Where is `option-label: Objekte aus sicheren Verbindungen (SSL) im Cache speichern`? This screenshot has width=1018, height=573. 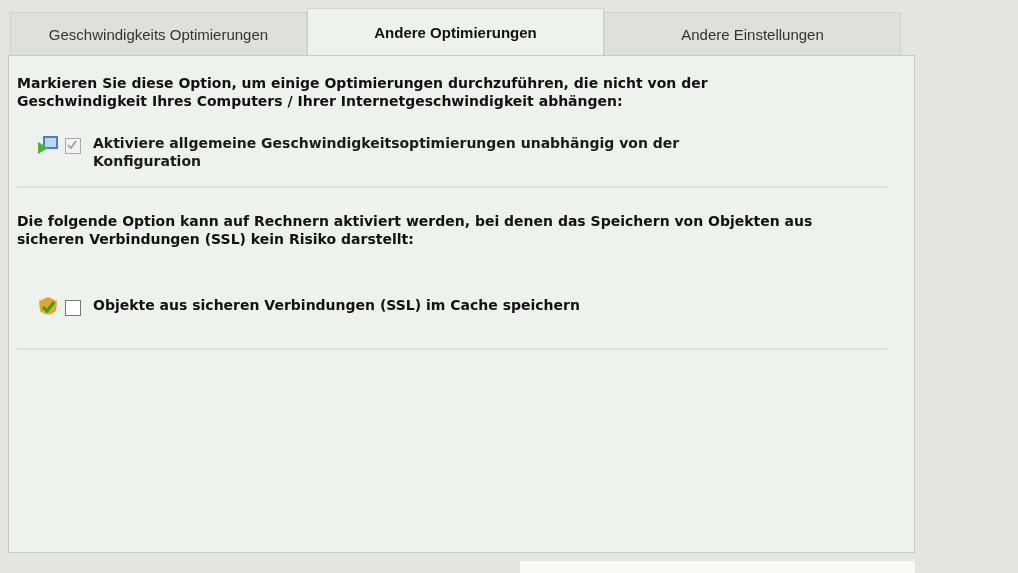 option-label: Objekte aus sicheren Verbindungen (SSL) im Cache speichern is located at coordinates (336, 305).